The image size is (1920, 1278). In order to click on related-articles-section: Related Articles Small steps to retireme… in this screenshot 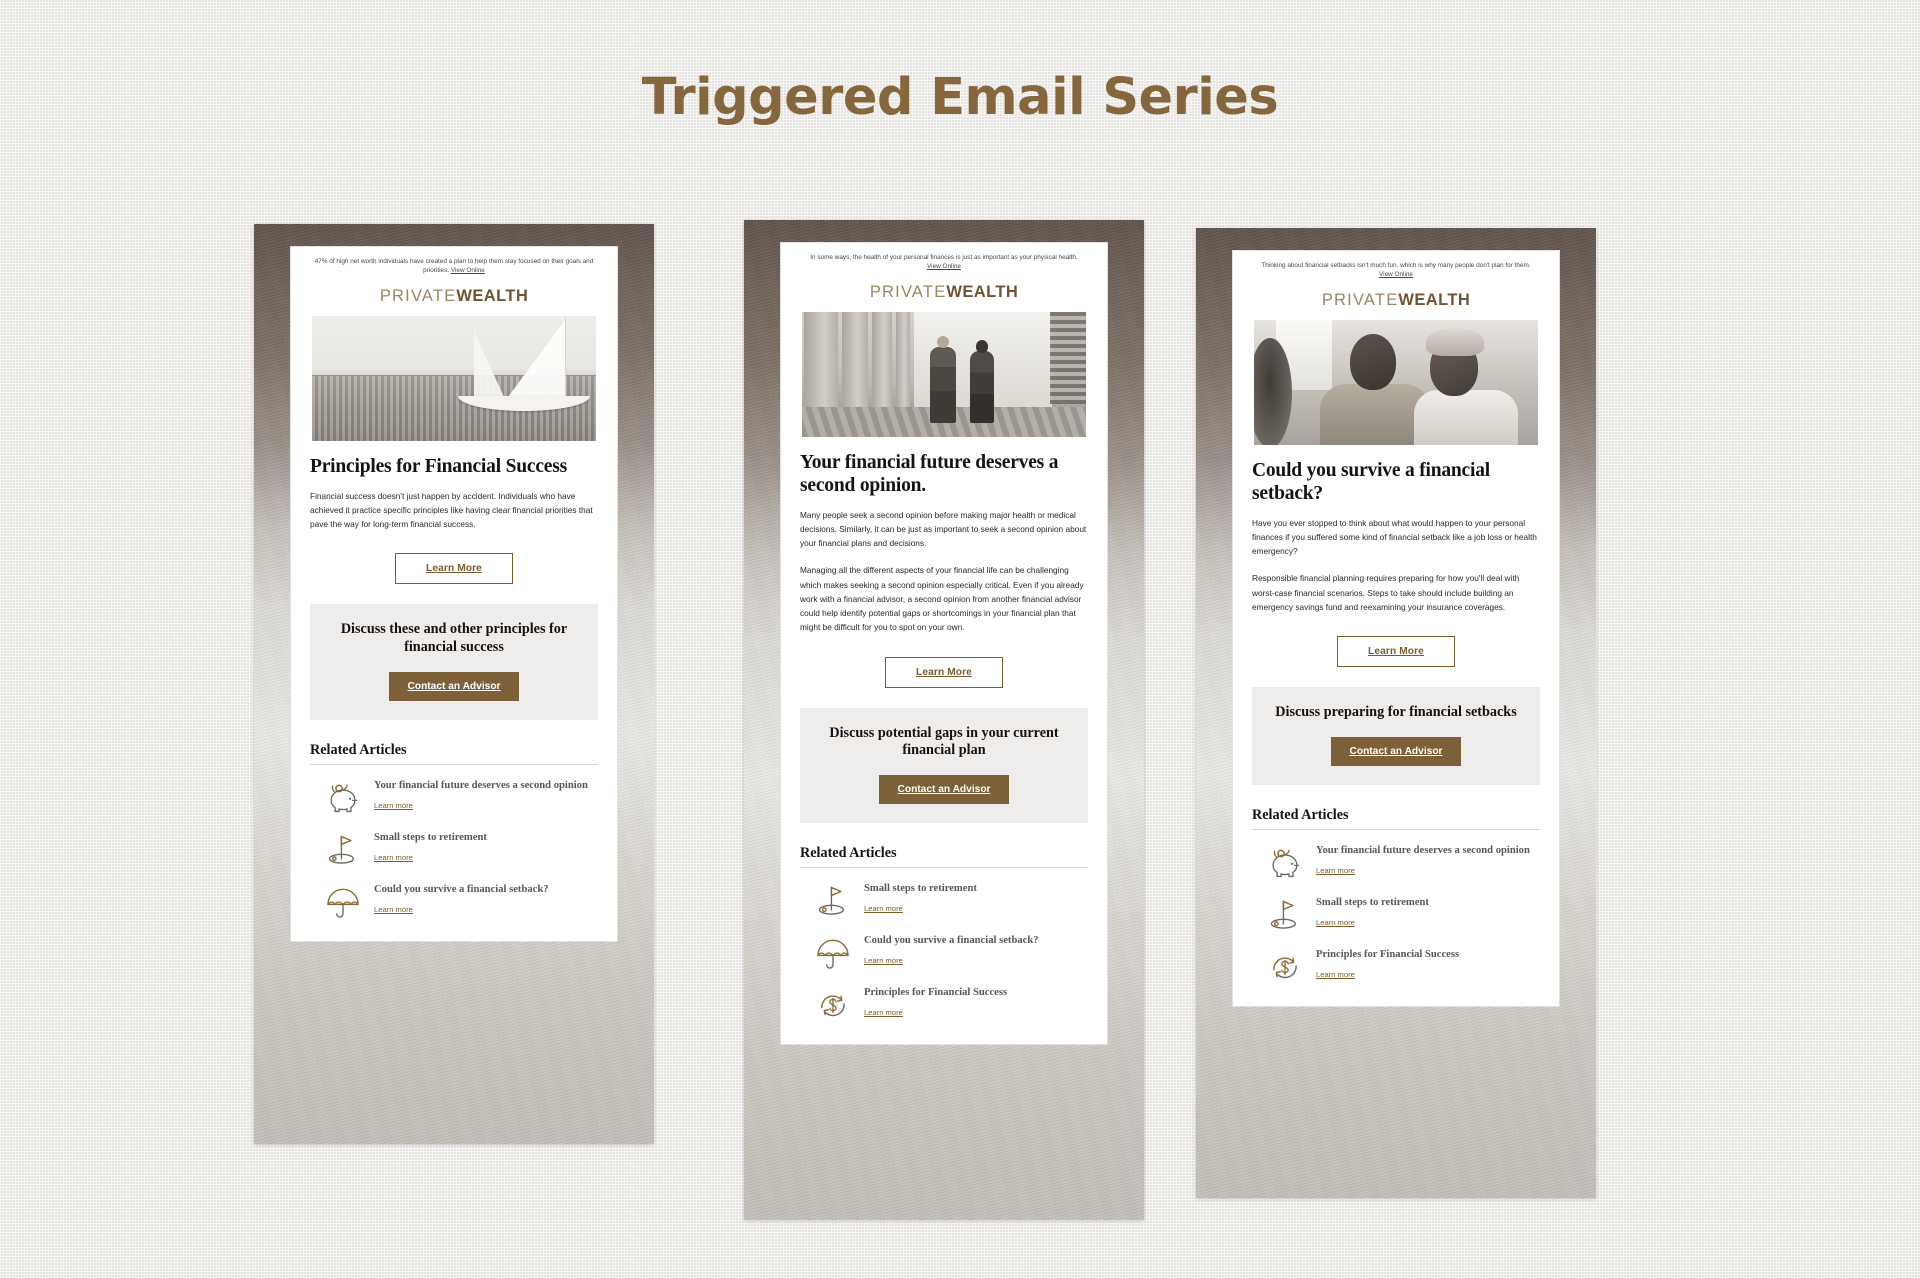, I will do `click(944, 934)`.